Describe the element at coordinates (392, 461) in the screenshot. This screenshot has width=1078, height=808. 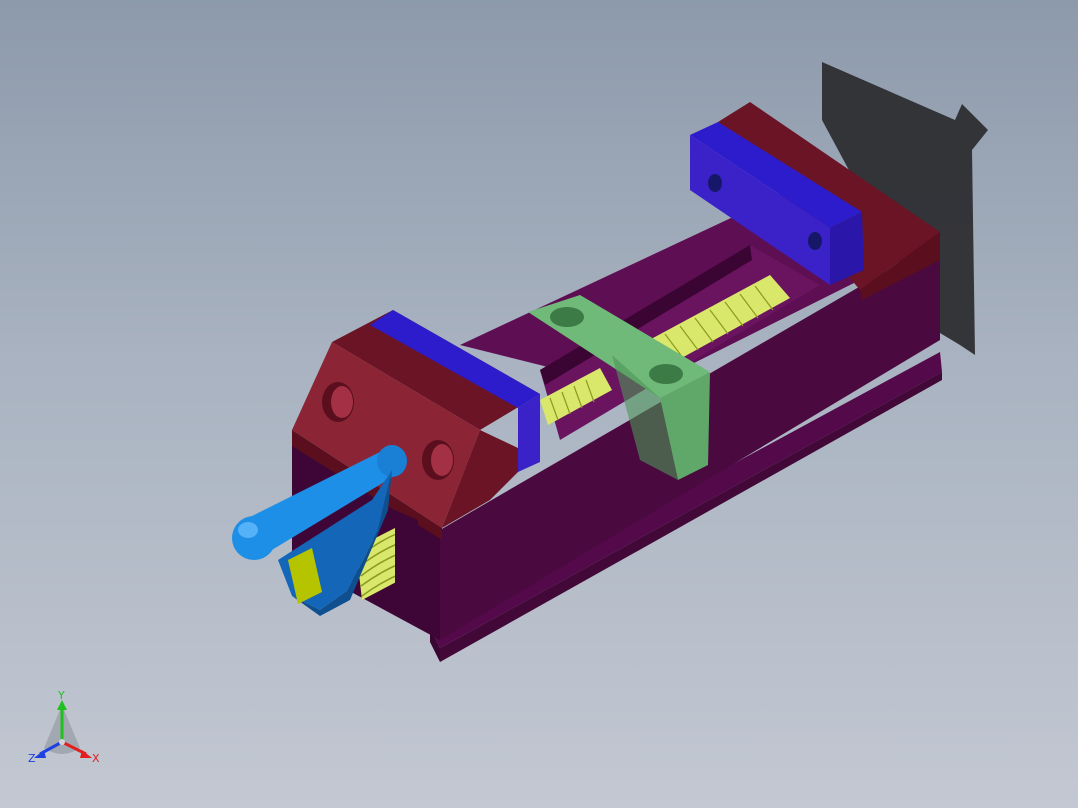
I see `handle-pivot` at that location.